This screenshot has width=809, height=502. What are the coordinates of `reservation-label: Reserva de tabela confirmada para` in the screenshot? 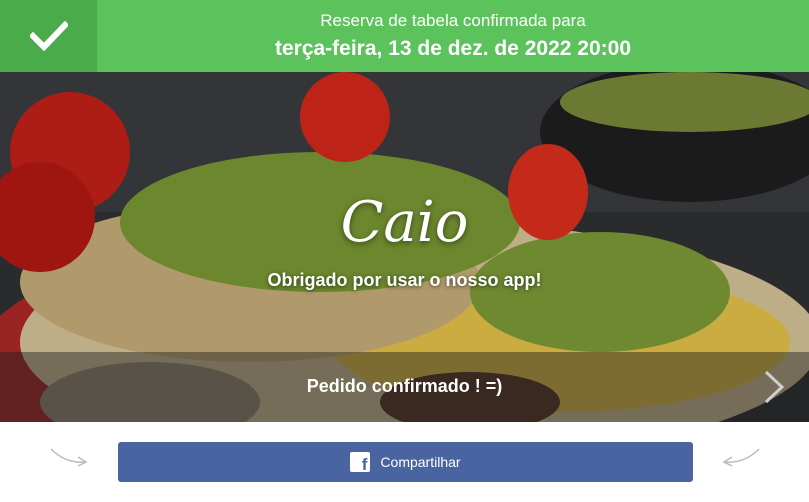 It's located at (453, 20).